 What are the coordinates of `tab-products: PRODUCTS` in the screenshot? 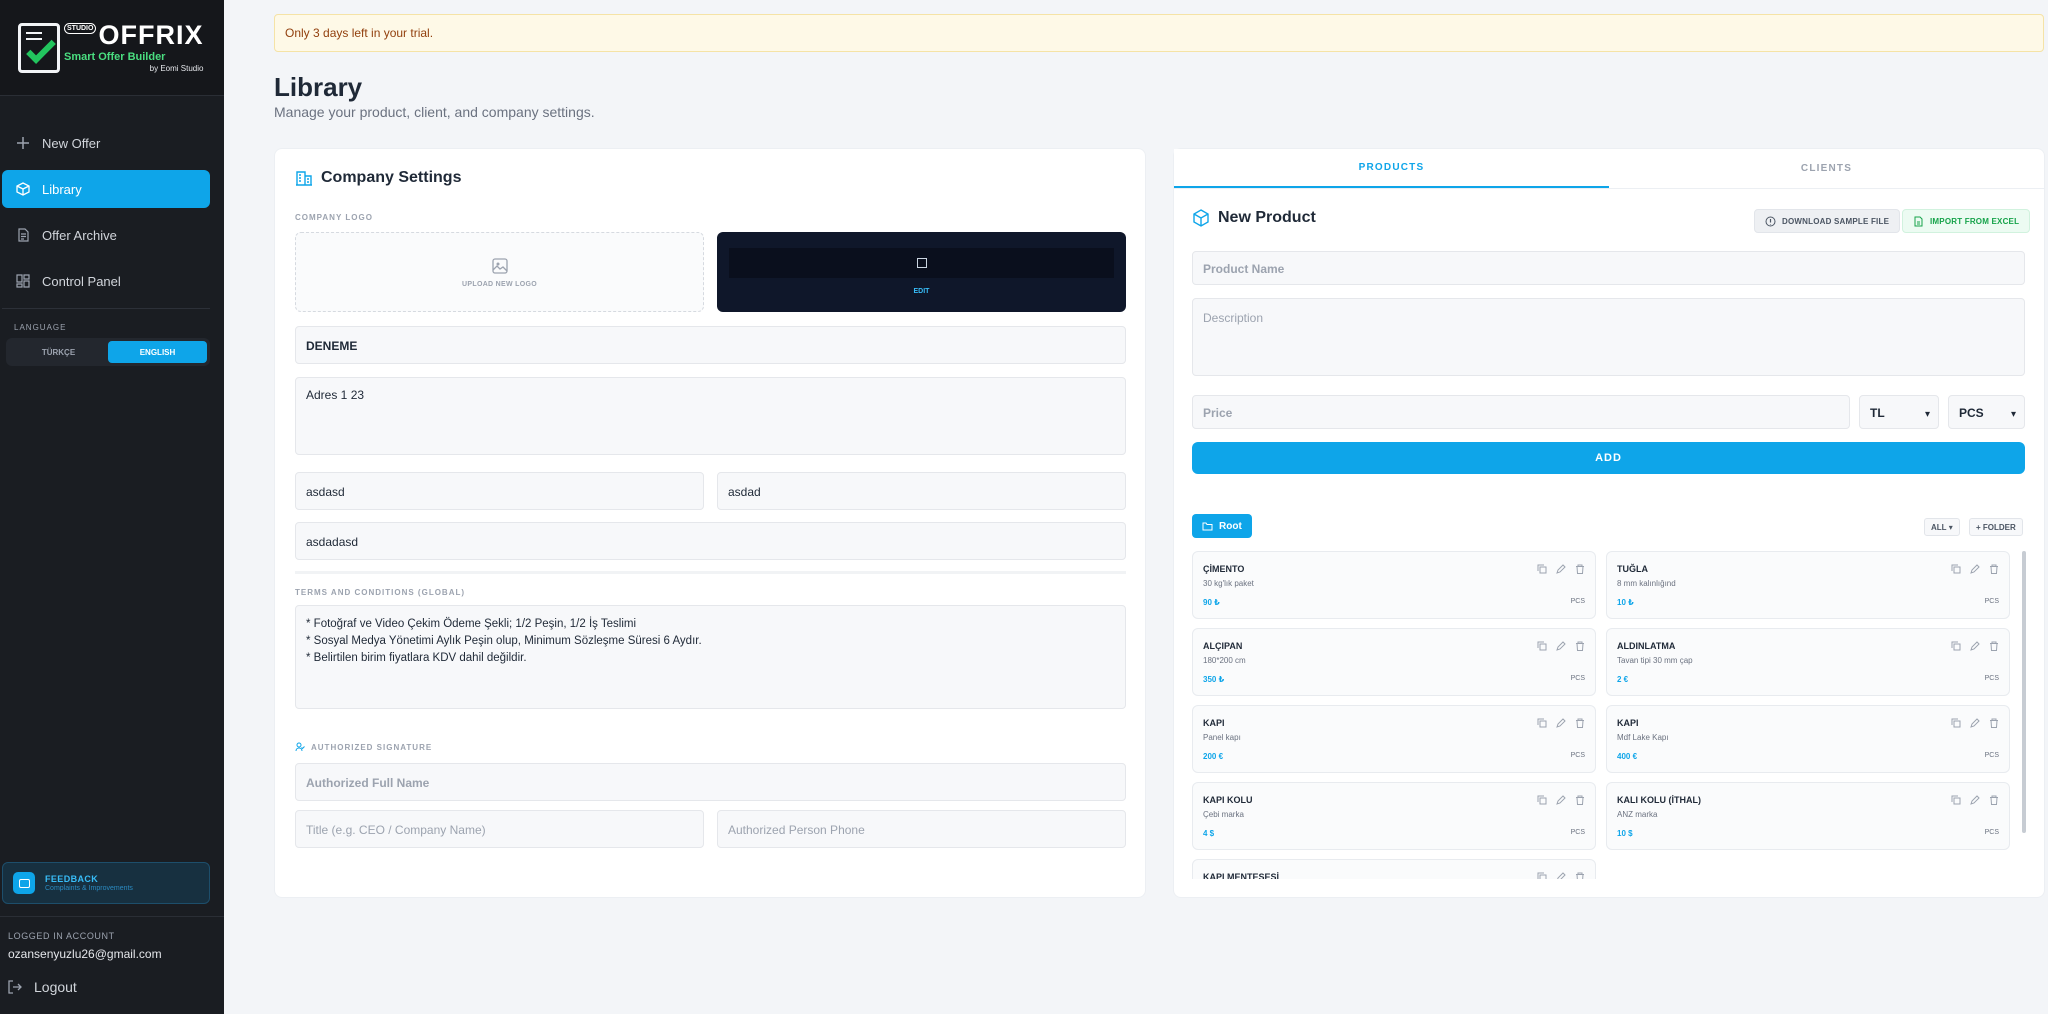 It's located at (1391, 168).